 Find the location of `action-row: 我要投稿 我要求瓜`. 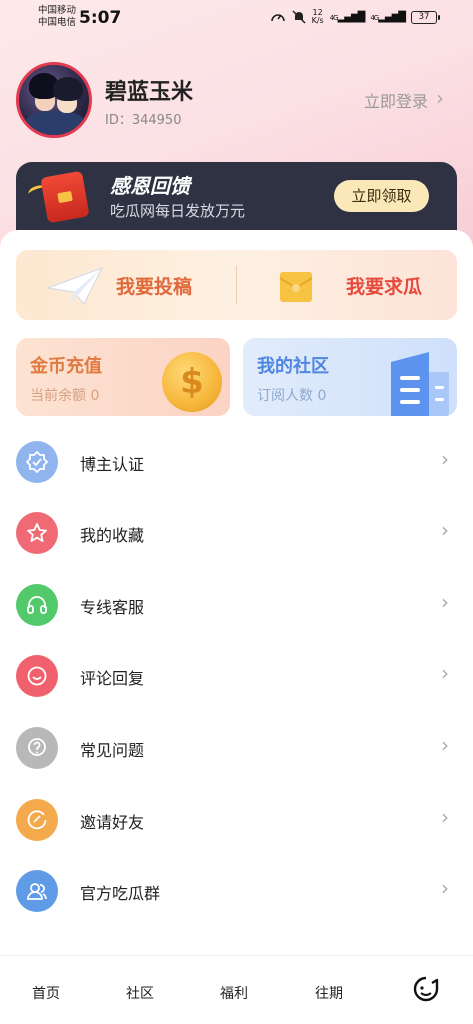

action-row: 我要投稿 我要求瓜 is located at coordinates (236, 285).